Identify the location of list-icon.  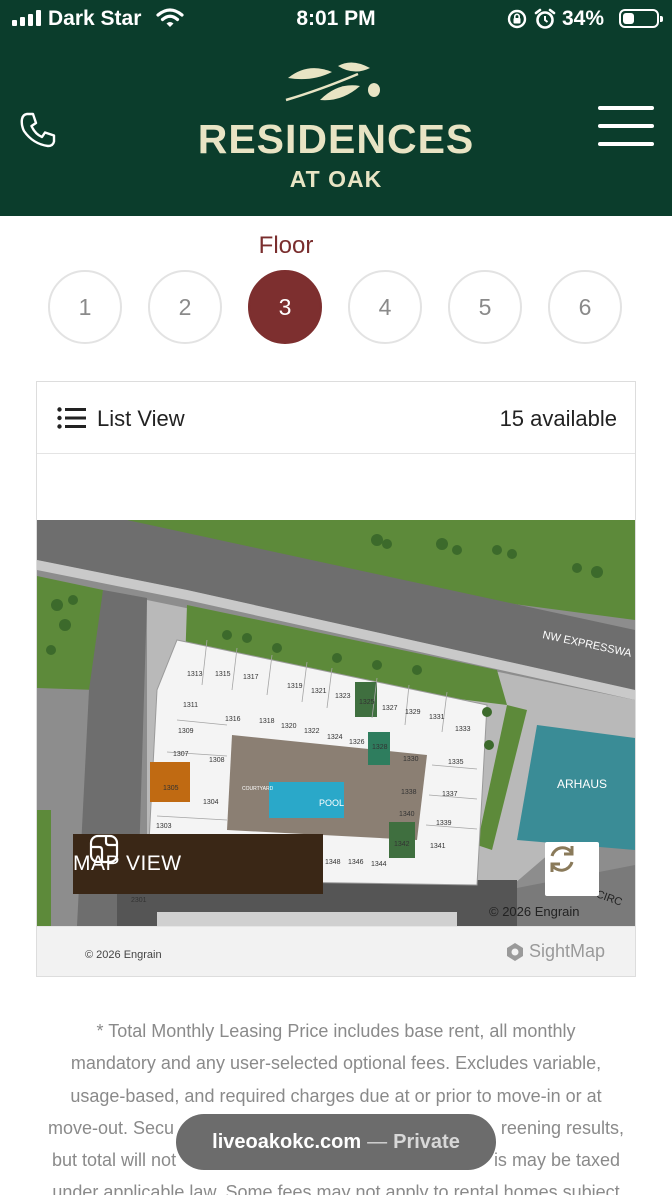
(72, 418).